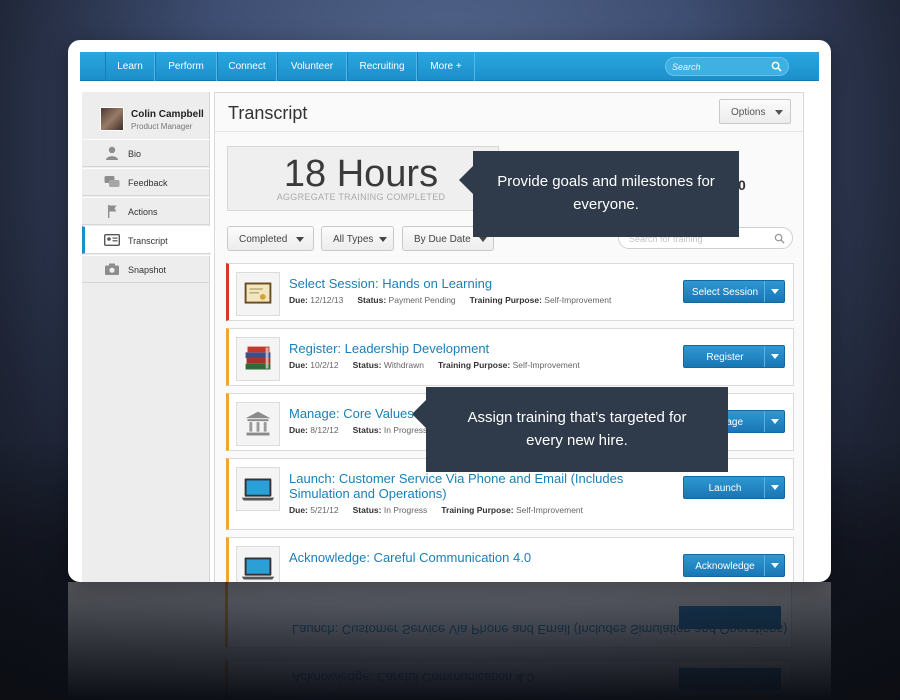 This screenshot has width=900, height=700. What do you see at coordinates (167, 114) in the screenshot?
I see `profile-name: Colin Campbell` at bounding box center [167, 114].